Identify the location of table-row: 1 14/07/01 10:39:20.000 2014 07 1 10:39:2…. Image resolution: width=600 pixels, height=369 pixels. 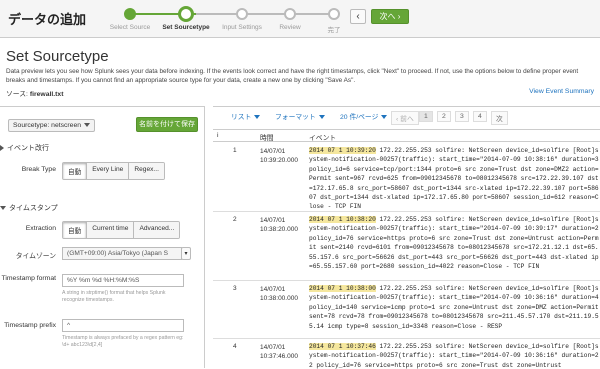
(406, 177).